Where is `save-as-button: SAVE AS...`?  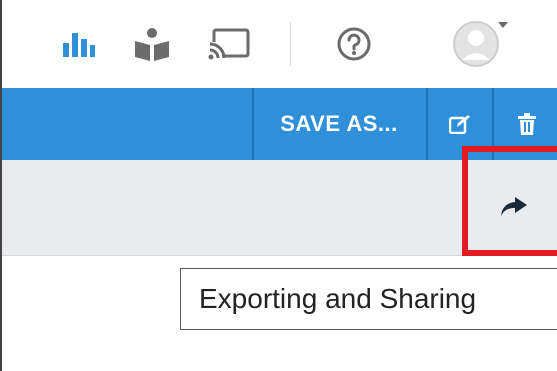
save-as-button: SAVE AS... is located at coordinates (339, 124).